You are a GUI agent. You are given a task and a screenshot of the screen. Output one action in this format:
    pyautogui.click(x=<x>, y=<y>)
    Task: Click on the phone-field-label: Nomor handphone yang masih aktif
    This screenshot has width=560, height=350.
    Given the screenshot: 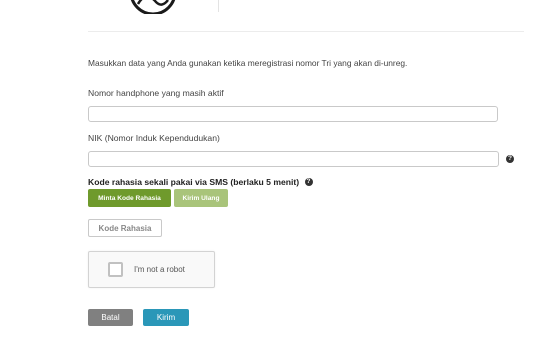 What is the action you would take?
    pyautogui.click(x=156, y=93)
    